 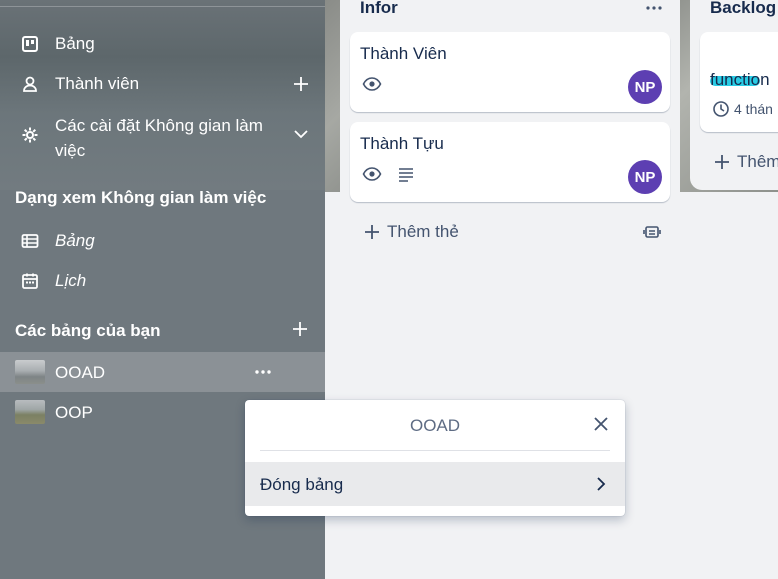 What do you see at coordinates (70, 150) in the screenshot?
I see `sidebar-item-label-line2: việc` at bounding box center [70, 150].